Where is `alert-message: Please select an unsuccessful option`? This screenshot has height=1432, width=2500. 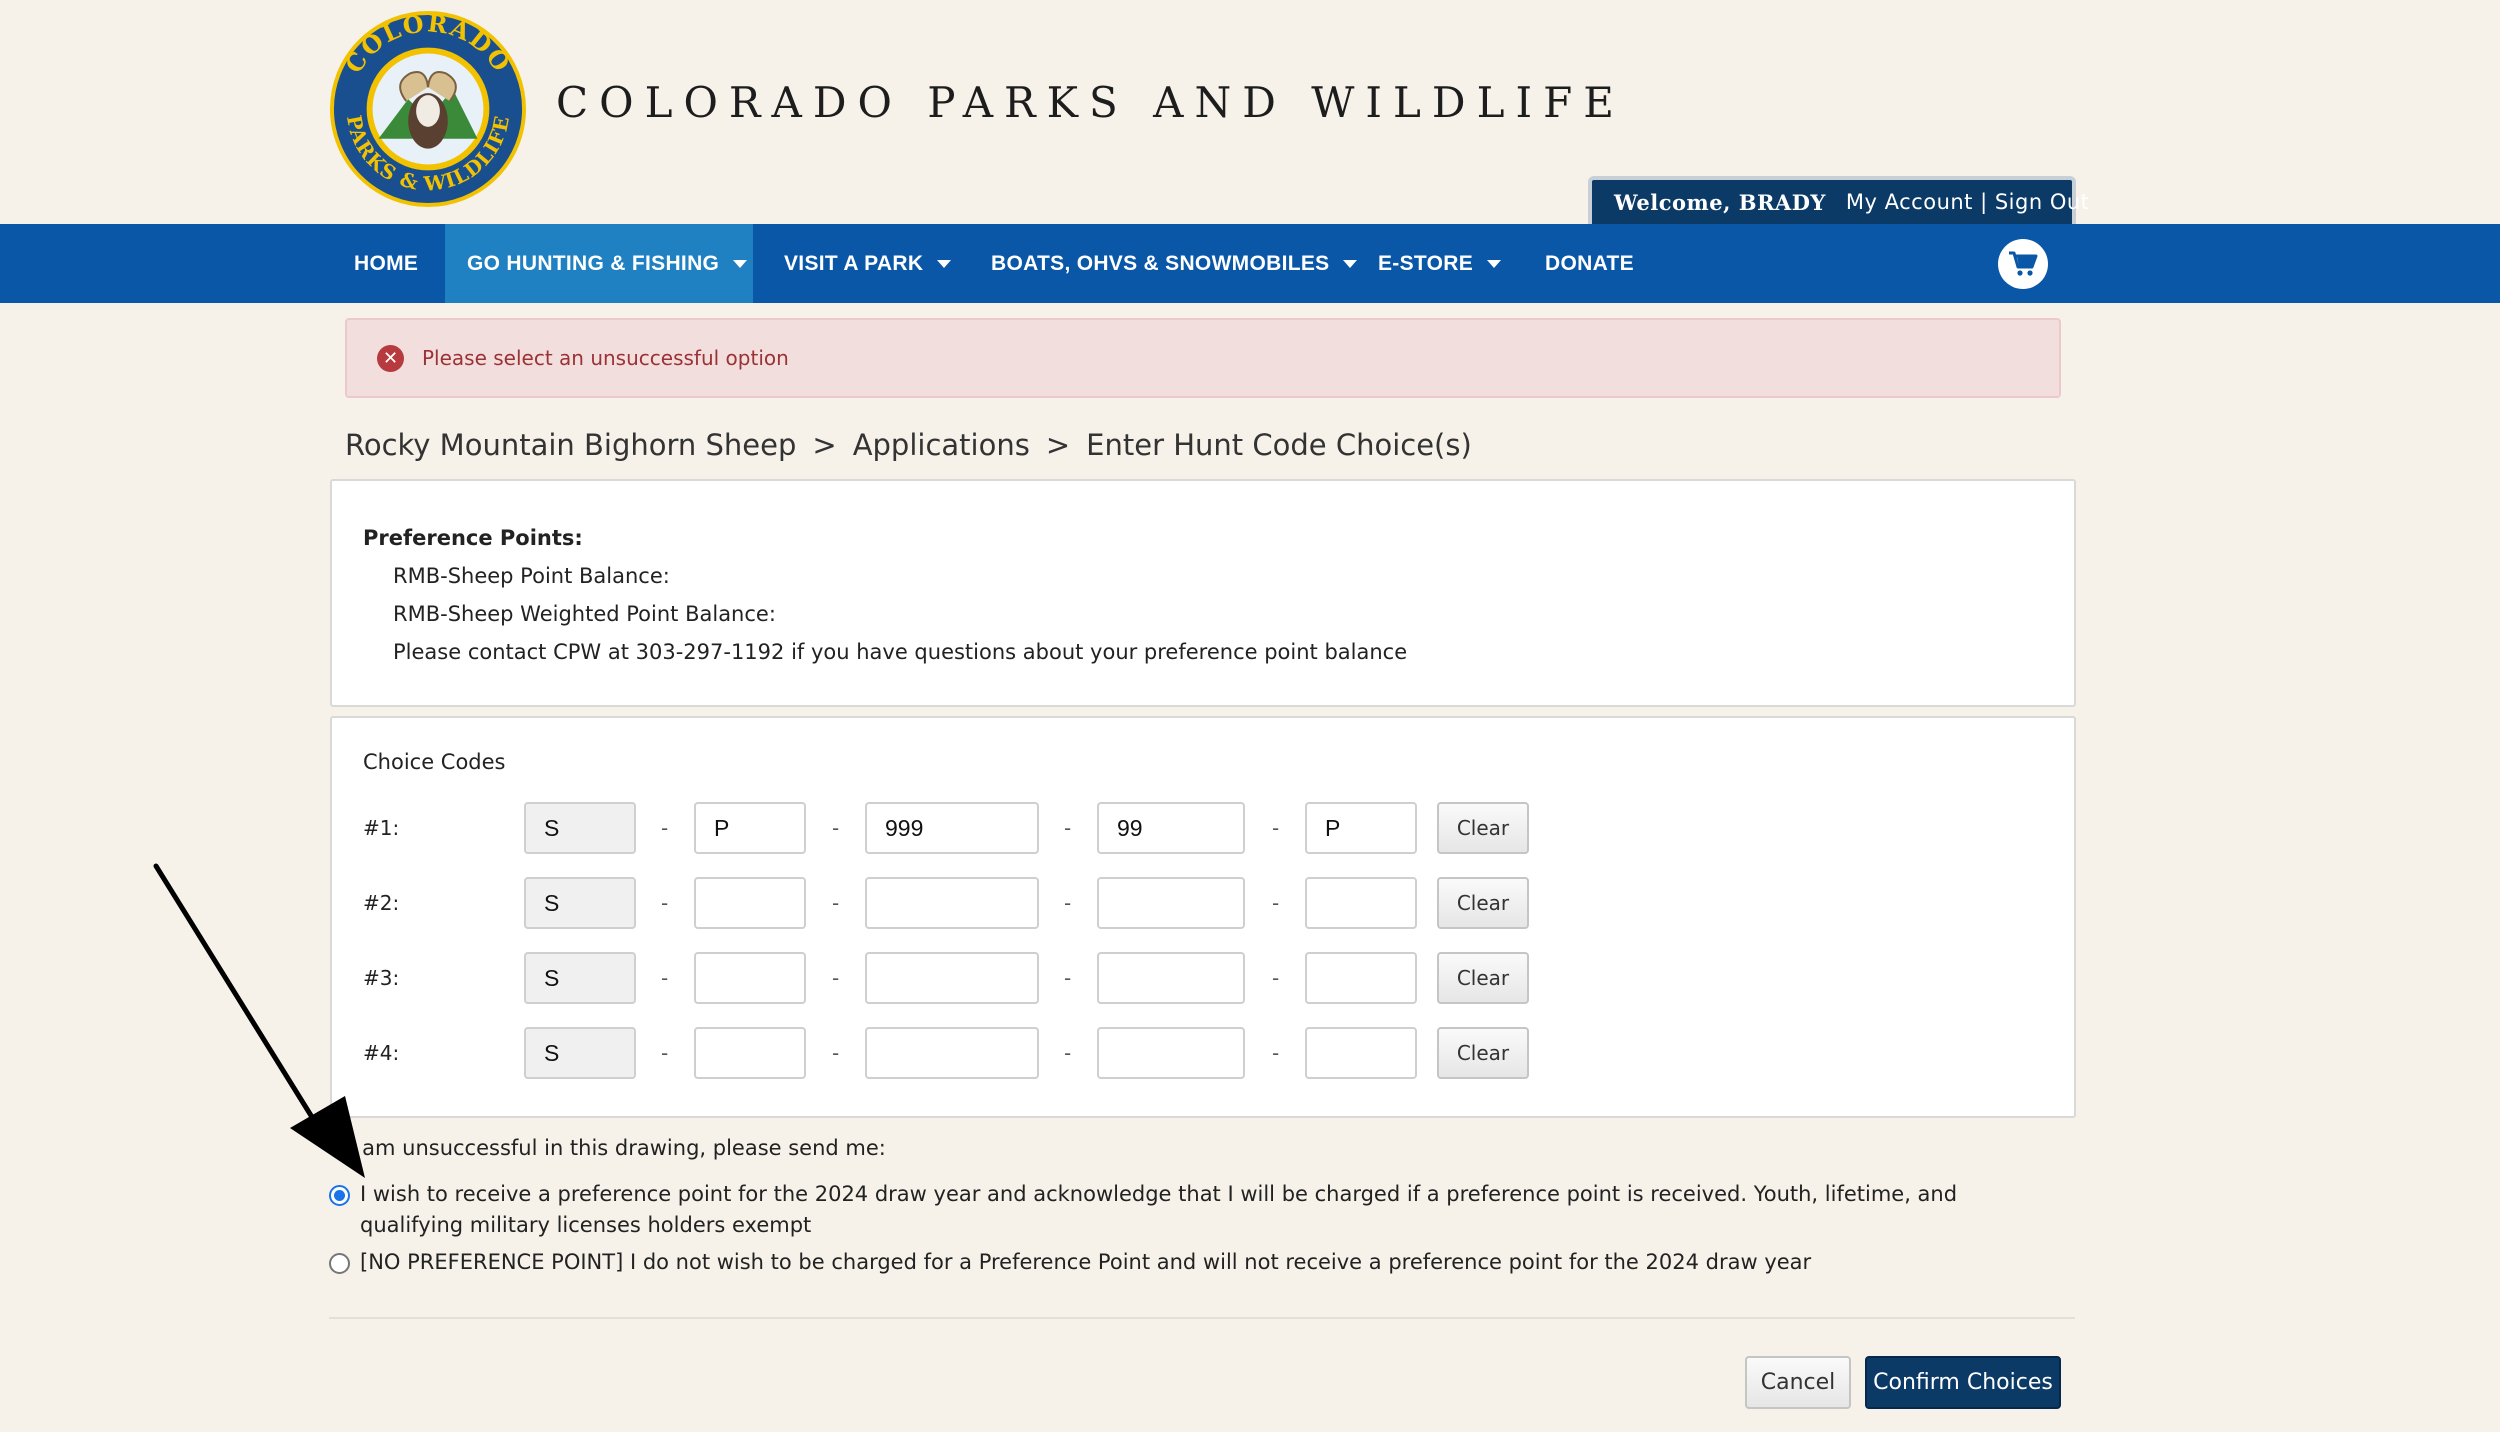 alert-message: Please select an unsuccessful option is located at coordinates (605, 358).